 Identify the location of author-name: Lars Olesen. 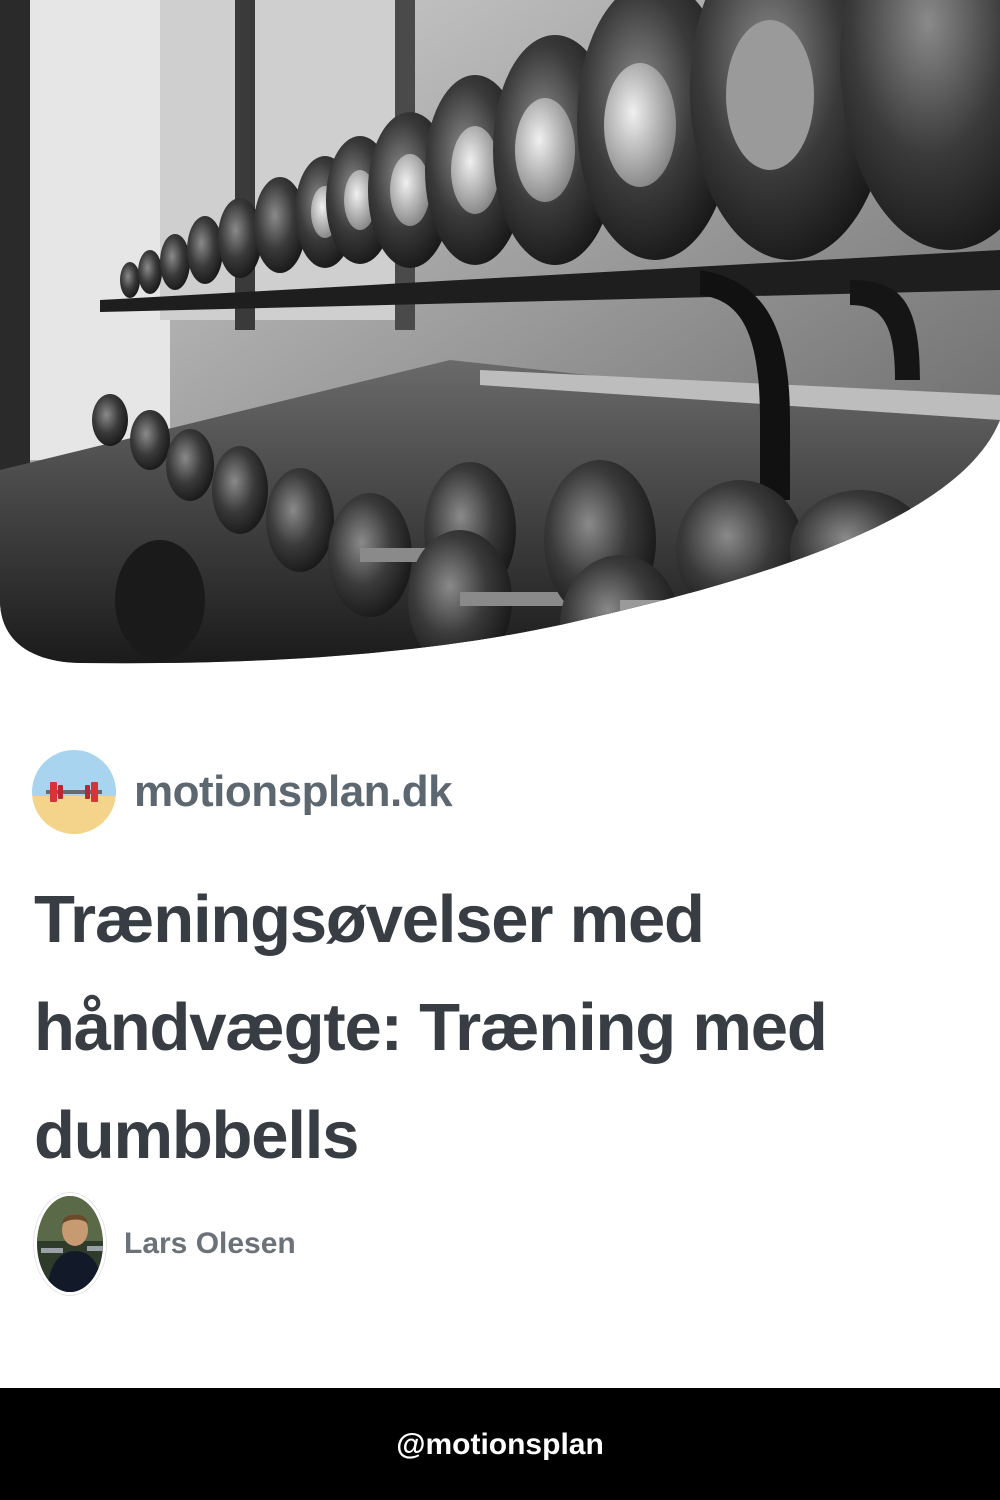
(210, 1244).